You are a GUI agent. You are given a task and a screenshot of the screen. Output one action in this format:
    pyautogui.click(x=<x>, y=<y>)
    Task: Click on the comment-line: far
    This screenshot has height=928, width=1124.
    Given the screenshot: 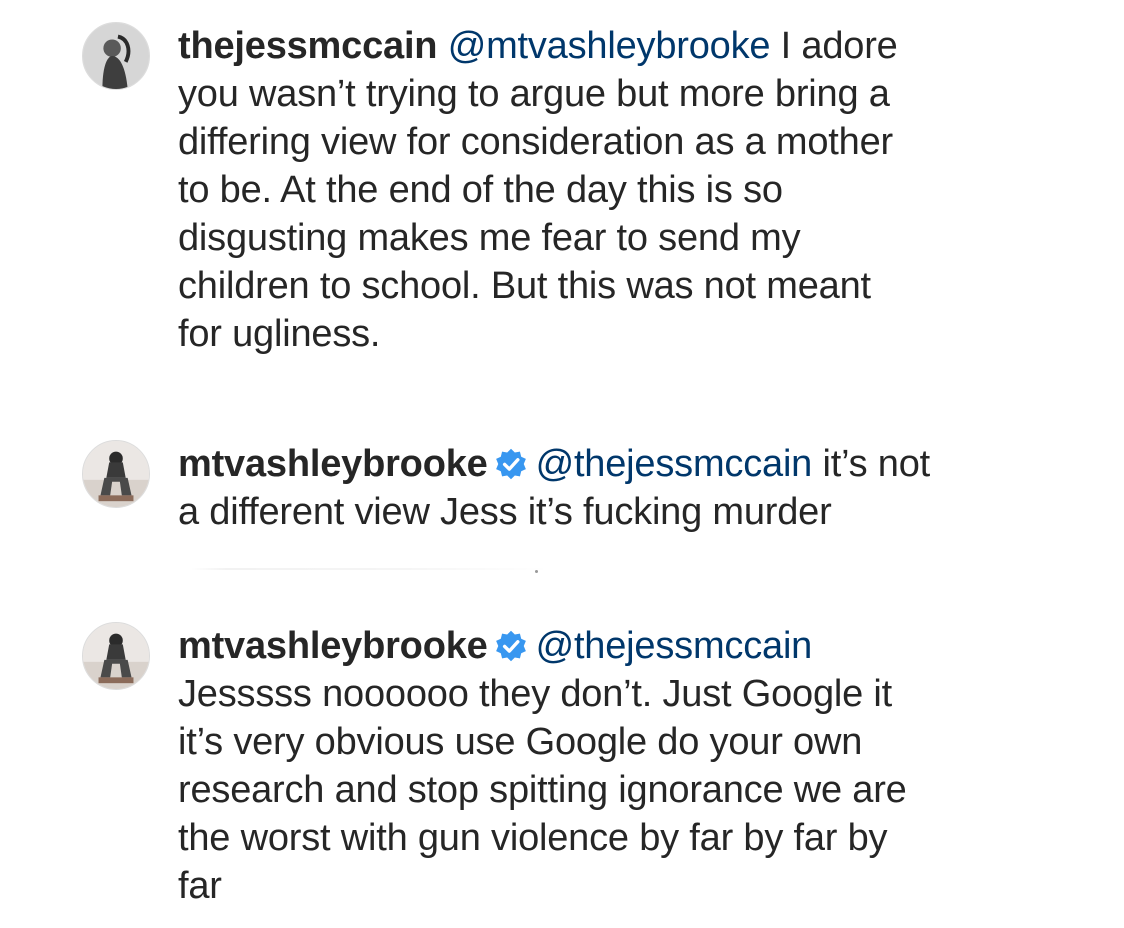 What is the action you would take?
    pyautogui.click(x=200, y=886)
    